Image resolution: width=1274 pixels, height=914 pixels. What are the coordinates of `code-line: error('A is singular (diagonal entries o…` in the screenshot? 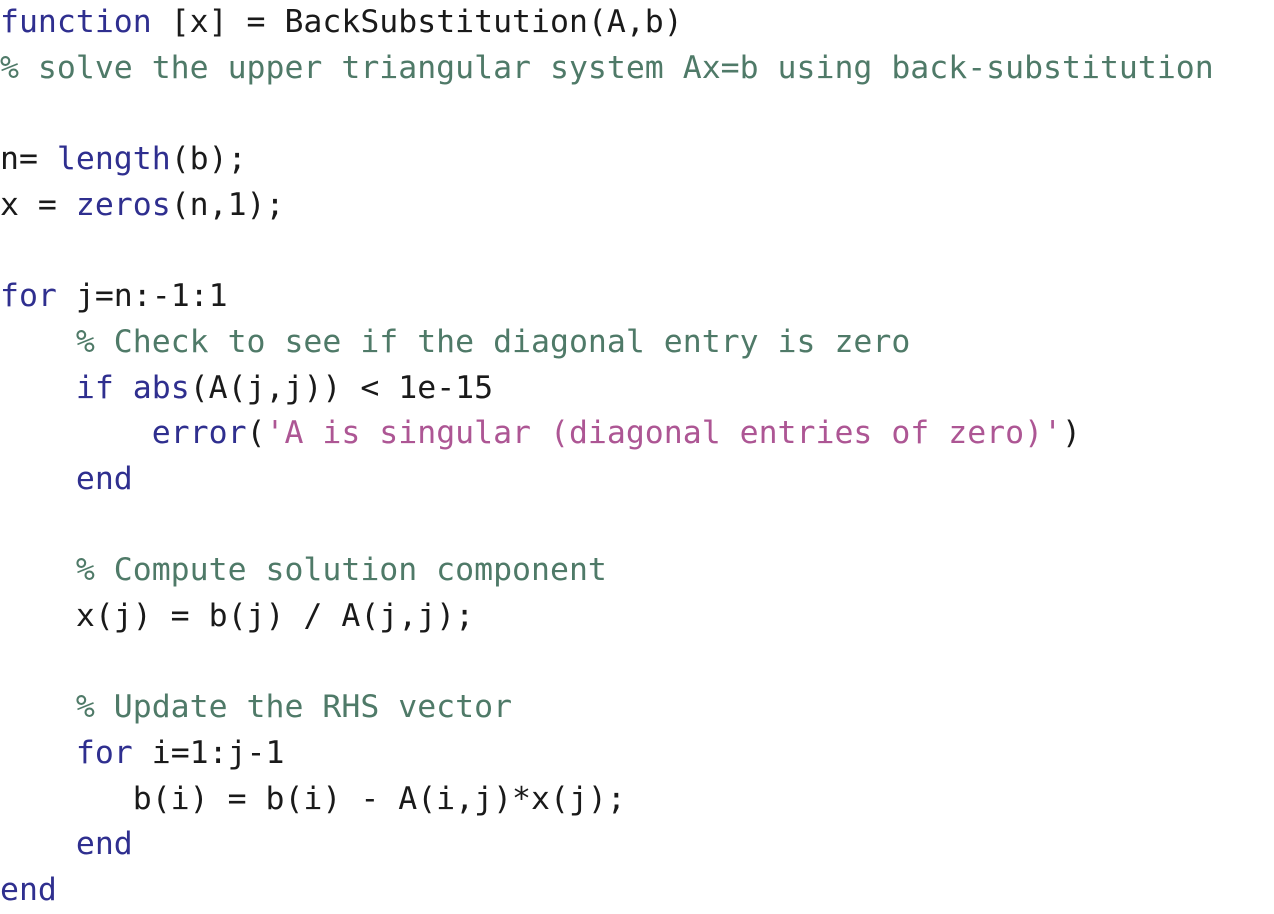 It's located at (637, 434).